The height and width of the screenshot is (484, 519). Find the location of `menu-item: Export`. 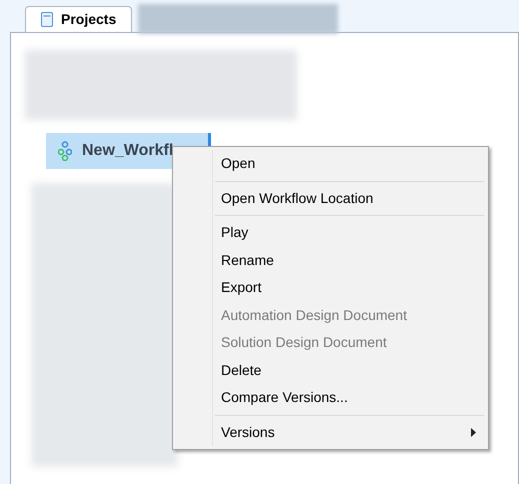

menu-item: Export is located at coordinates (349, 288).